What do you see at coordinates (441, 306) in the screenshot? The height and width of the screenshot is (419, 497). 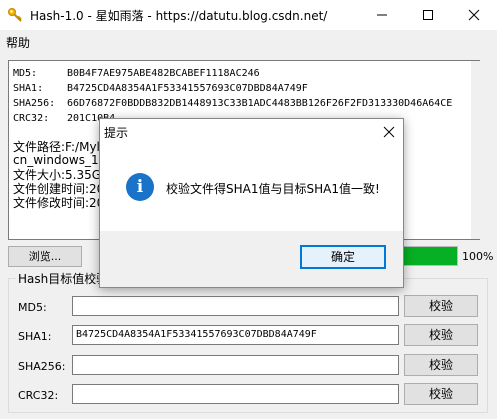 I see `verify-md5-button: 校验` at bounding box center [441, 306].